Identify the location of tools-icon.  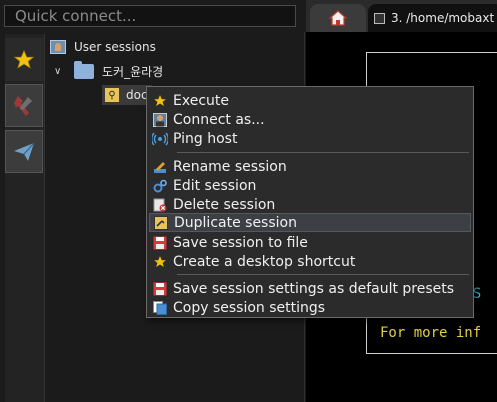
(23, 105).